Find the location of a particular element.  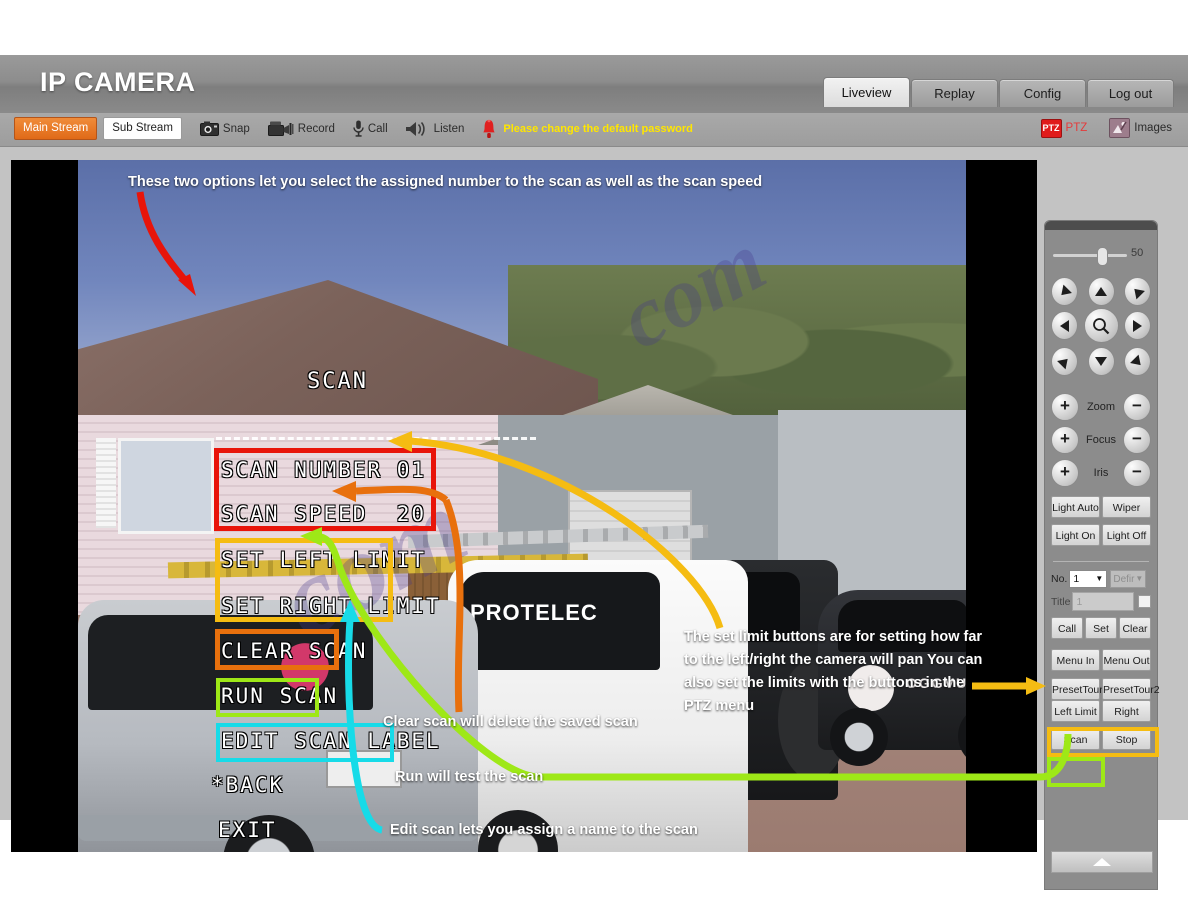

ptz-collapse-button is located at coordinates (1102, 862).